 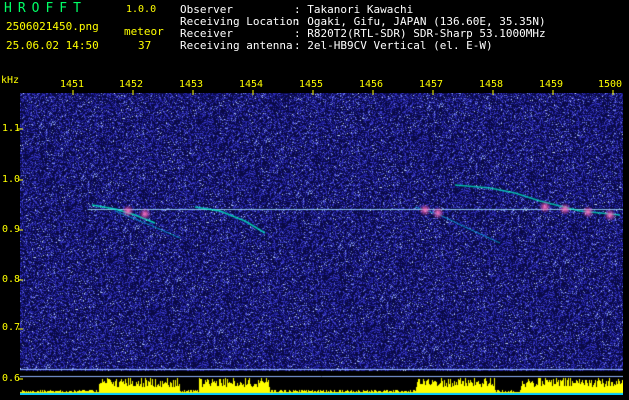 I want to click on datetime-text: 25.06.02 14:50, so click(x=52, y=45).